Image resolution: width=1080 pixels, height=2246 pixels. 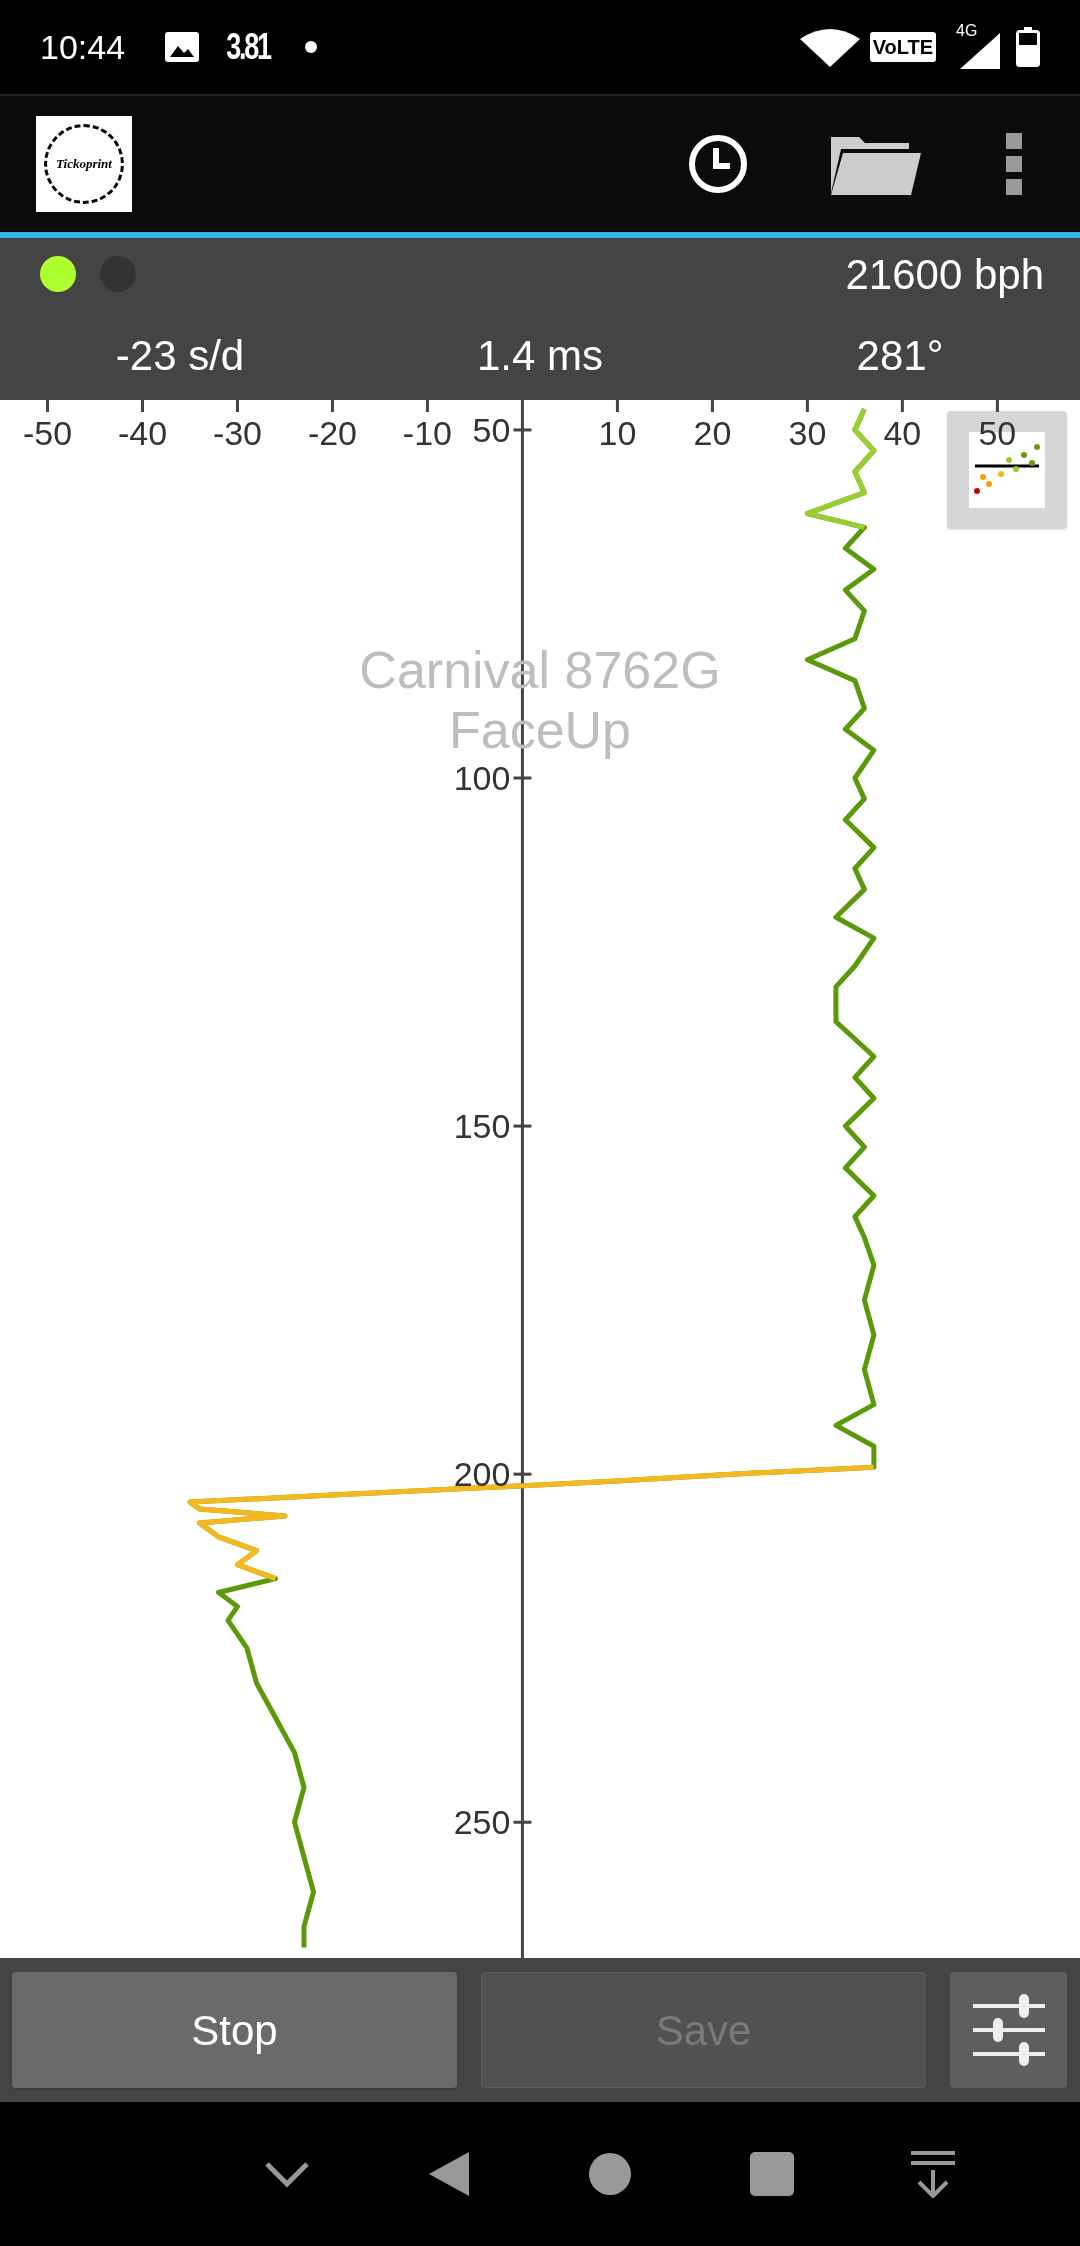 I want to click on settings-button, so click(x=1008, y=2030).